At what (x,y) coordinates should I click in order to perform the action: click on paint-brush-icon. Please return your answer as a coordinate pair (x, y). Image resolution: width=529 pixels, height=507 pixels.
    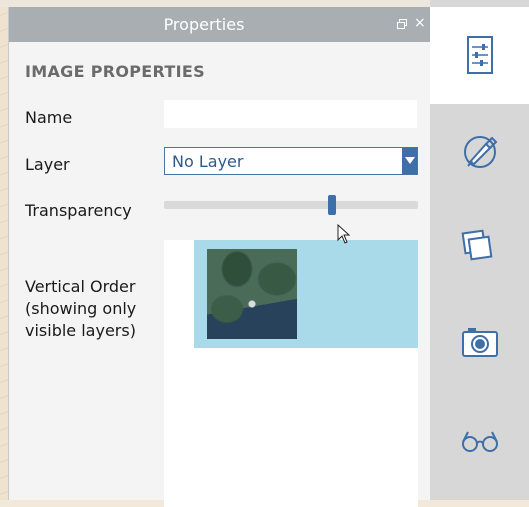
    Looking at the image, I should click on (481, 152).